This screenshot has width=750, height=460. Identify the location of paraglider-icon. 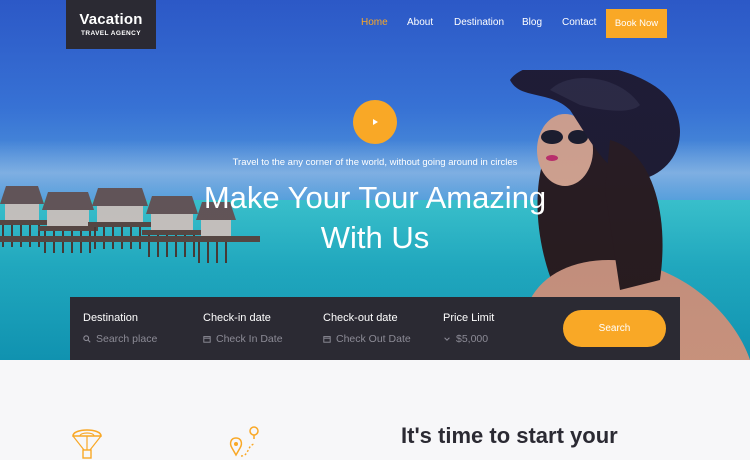
(87, 444).